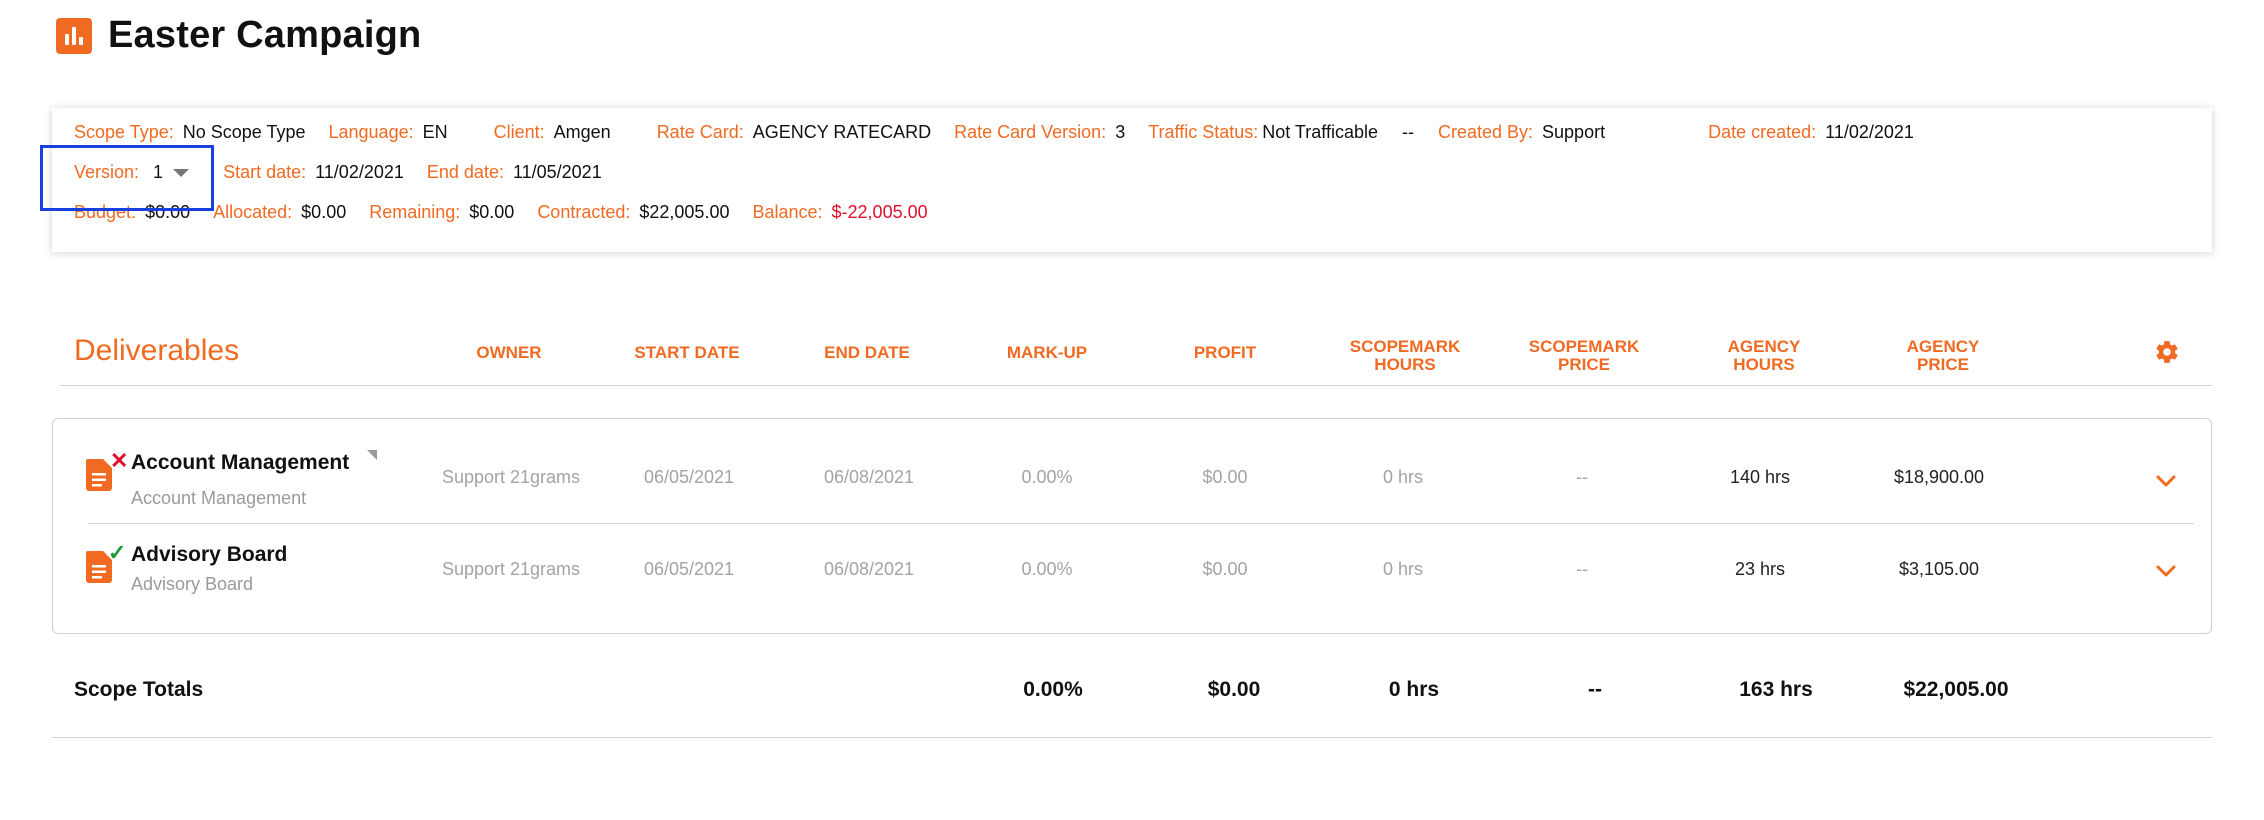 Image resolution: width=2264 pixels, height=820 pixels. What do you see at coordinates (1234, 689) in the screenshot?
I see `total-profit: $0.00` at bounding box center [1234, 689].